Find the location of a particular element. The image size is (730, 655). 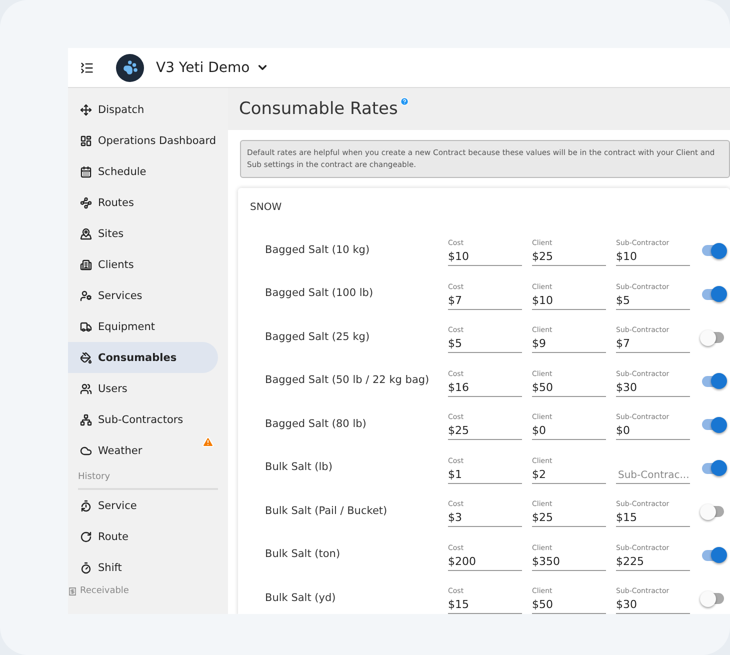

cloud-icon is located at coordinates (86, 450).